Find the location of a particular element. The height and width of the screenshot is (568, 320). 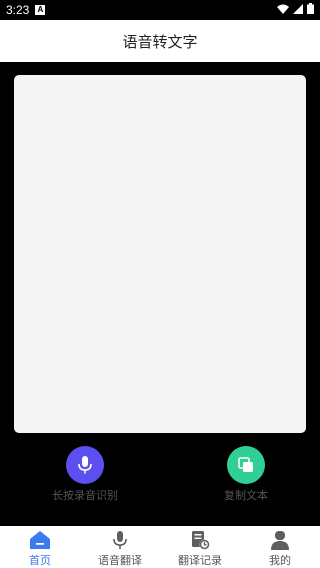

status-icons is located at coordinates (295, 10).